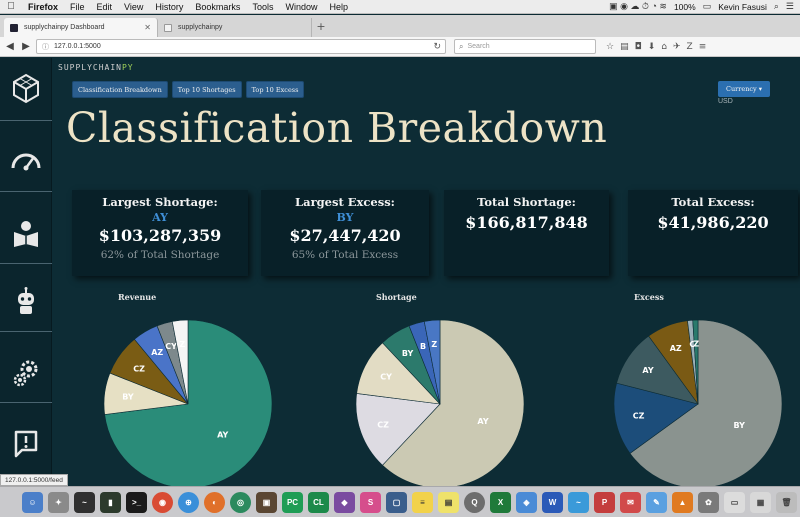  Describe the element at coordinates (703, 47) in the screenshot. I see `menu-hamburger-icon: ≡` at that location.